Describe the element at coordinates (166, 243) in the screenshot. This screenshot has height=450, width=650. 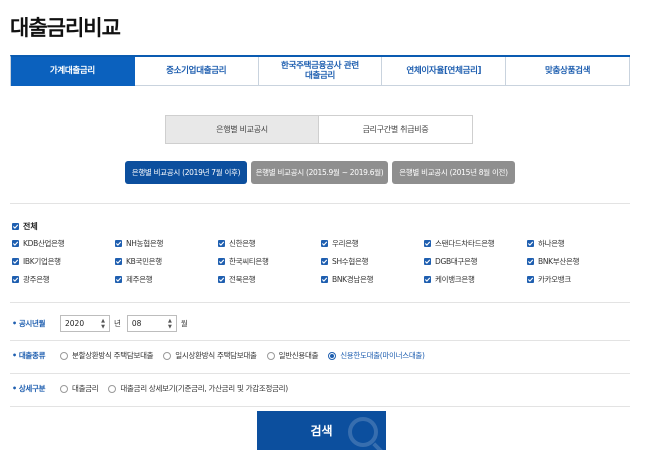
I see `bank-checkbox-item: NH농협은행` at that location.